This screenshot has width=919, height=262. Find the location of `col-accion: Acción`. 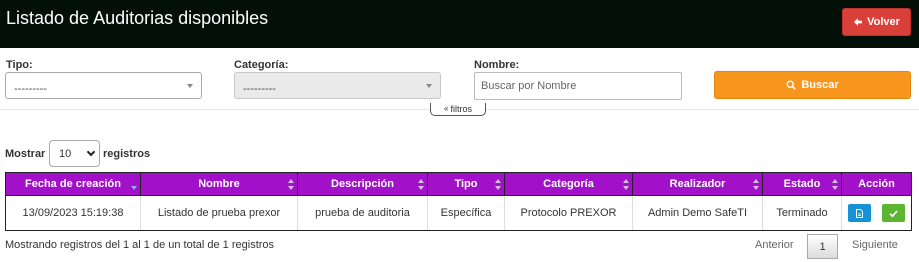

col-accion: Acción is located at coordinates (876, 184).